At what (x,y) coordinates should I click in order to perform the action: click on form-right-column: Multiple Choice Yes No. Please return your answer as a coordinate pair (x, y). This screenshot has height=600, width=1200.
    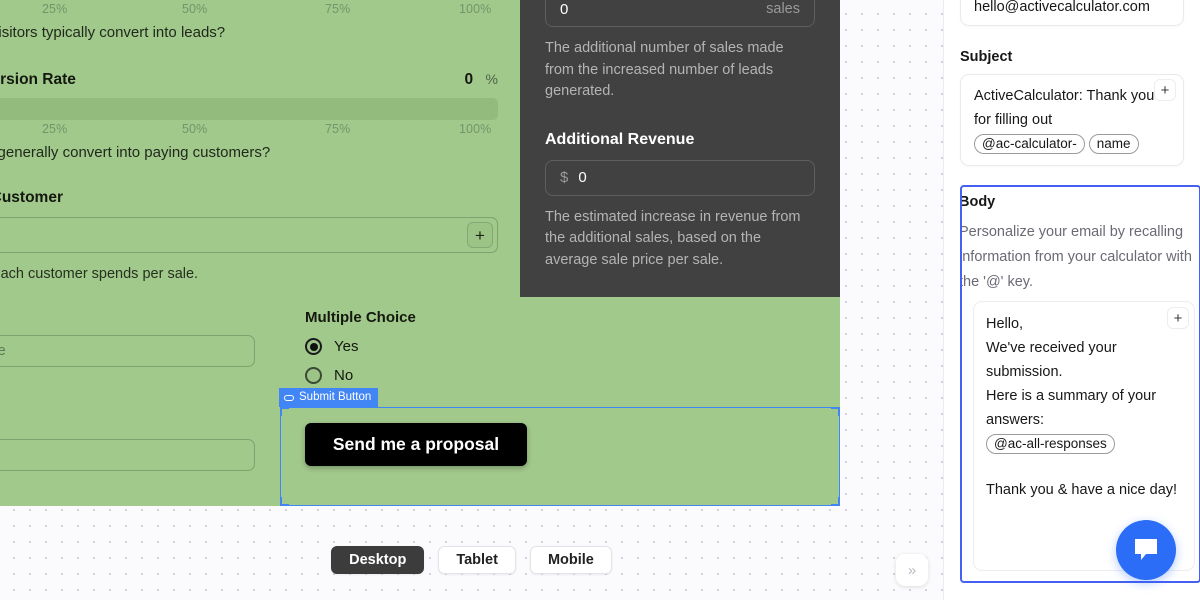
    Looking at the image, I should click on (455, 346).